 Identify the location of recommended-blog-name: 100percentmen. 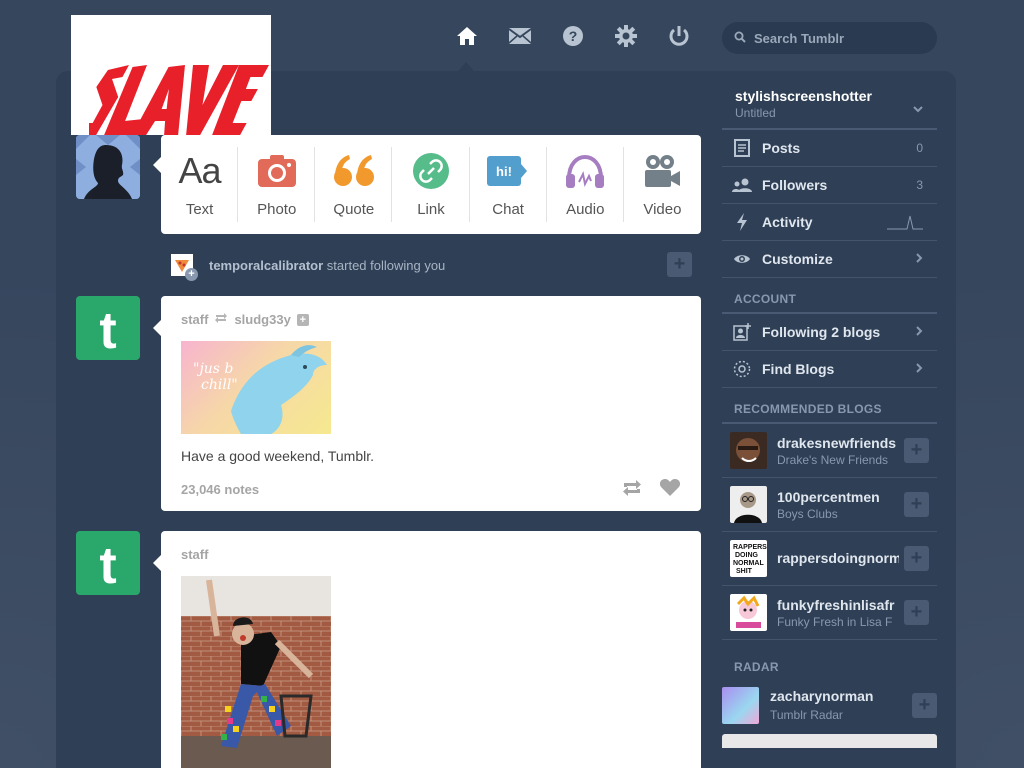
(828, 496).